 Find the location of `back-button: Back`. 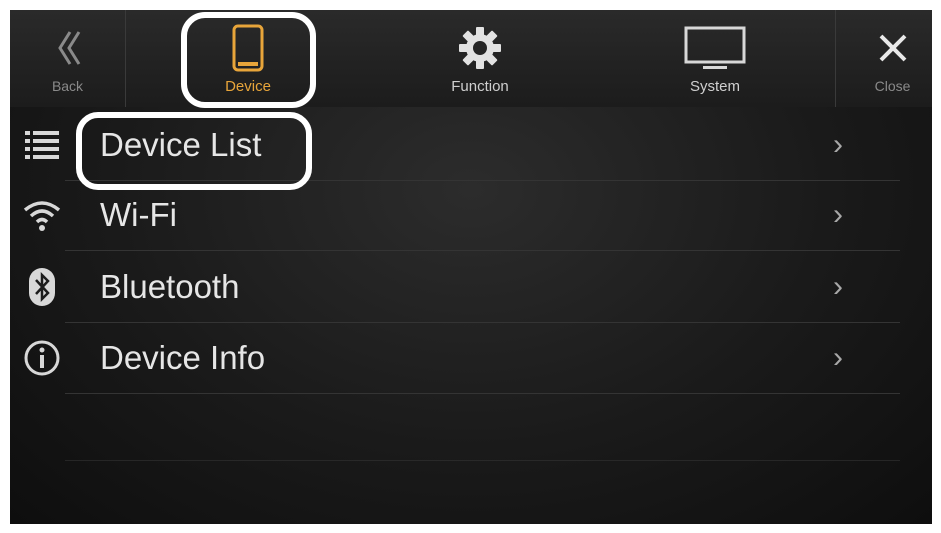

back-button: Back is located at coordinates (67, 58).